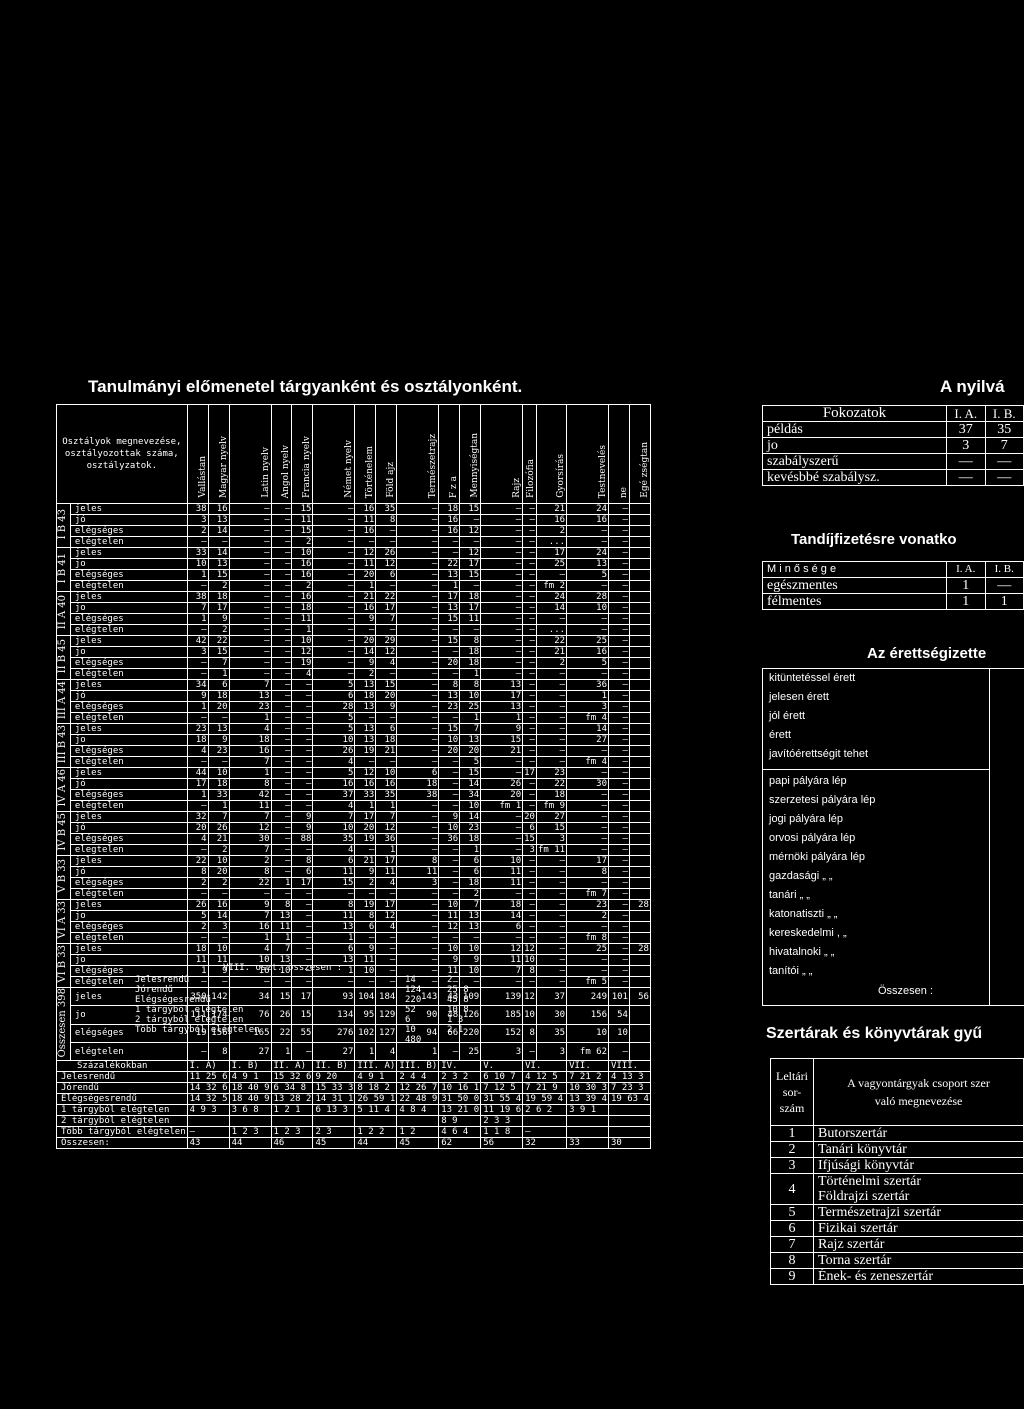 This screenshot has height=1409, width=1024. I want to click on pct-row-label: 2 tárgyból elégtelen, so click(122, 1121).